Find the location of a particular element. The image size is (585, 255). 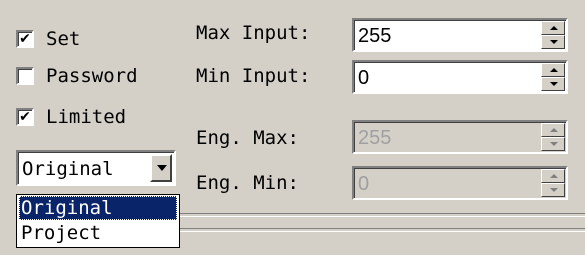

eng-min-label: Eng. Min: is located at coordinates (247, 183).